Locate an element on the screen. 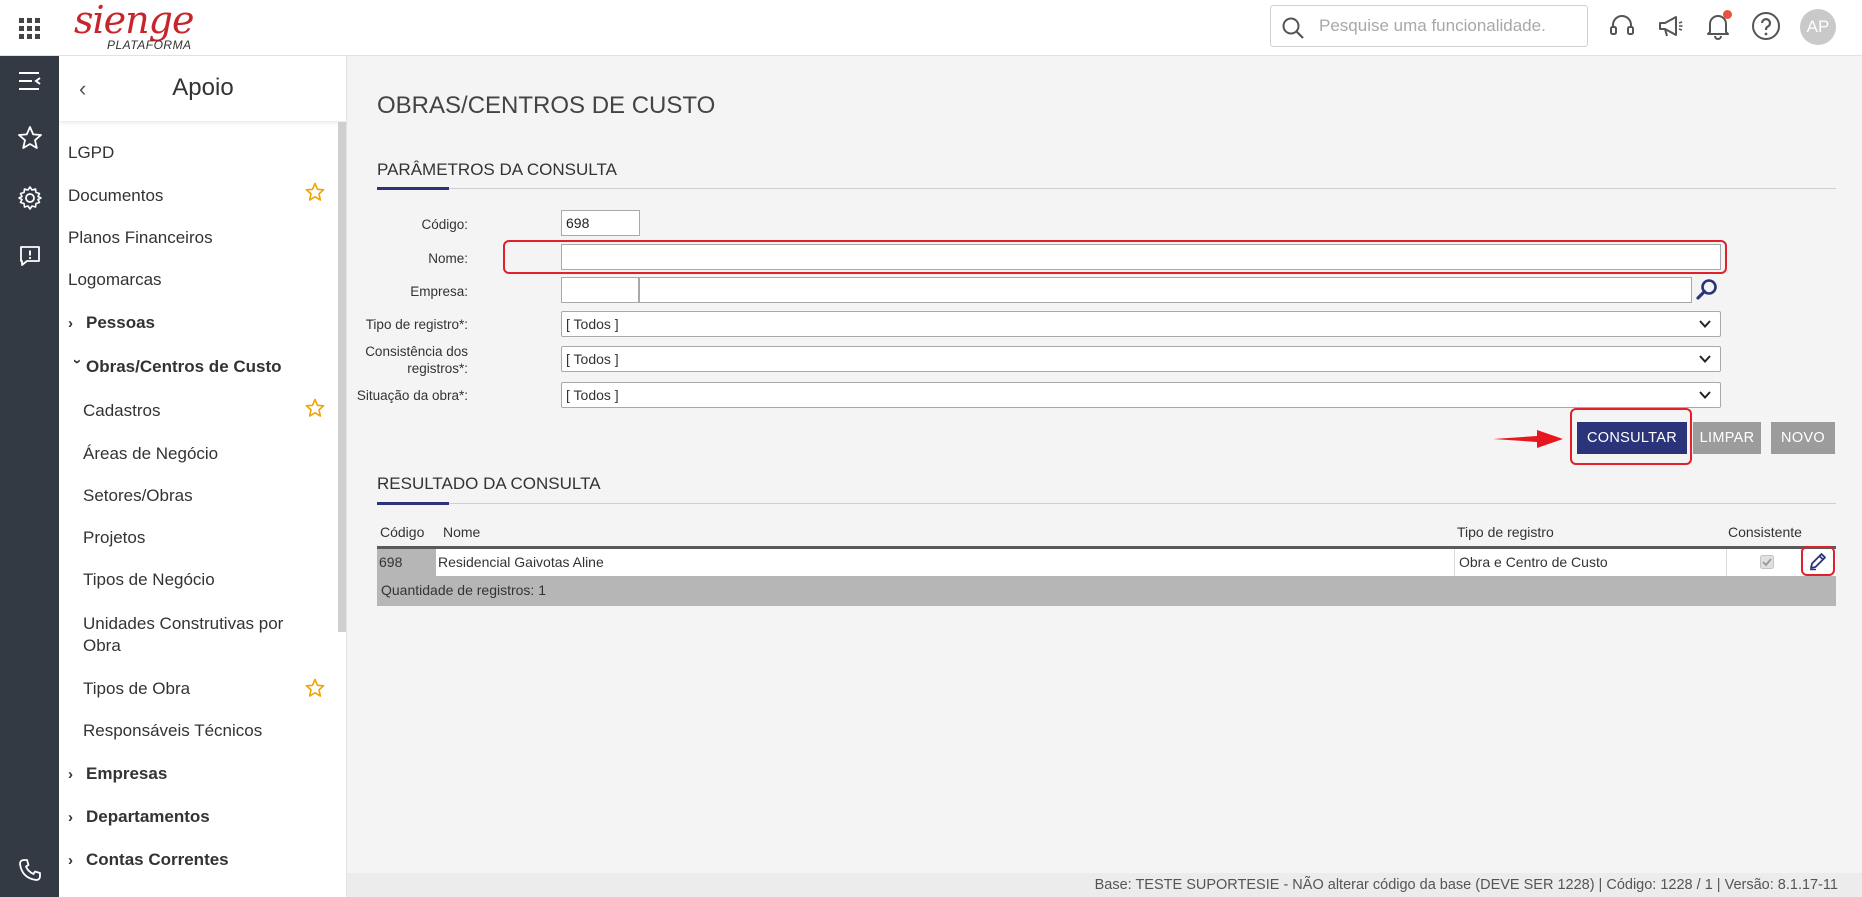  phone-button is located at coordinates (29, 870).